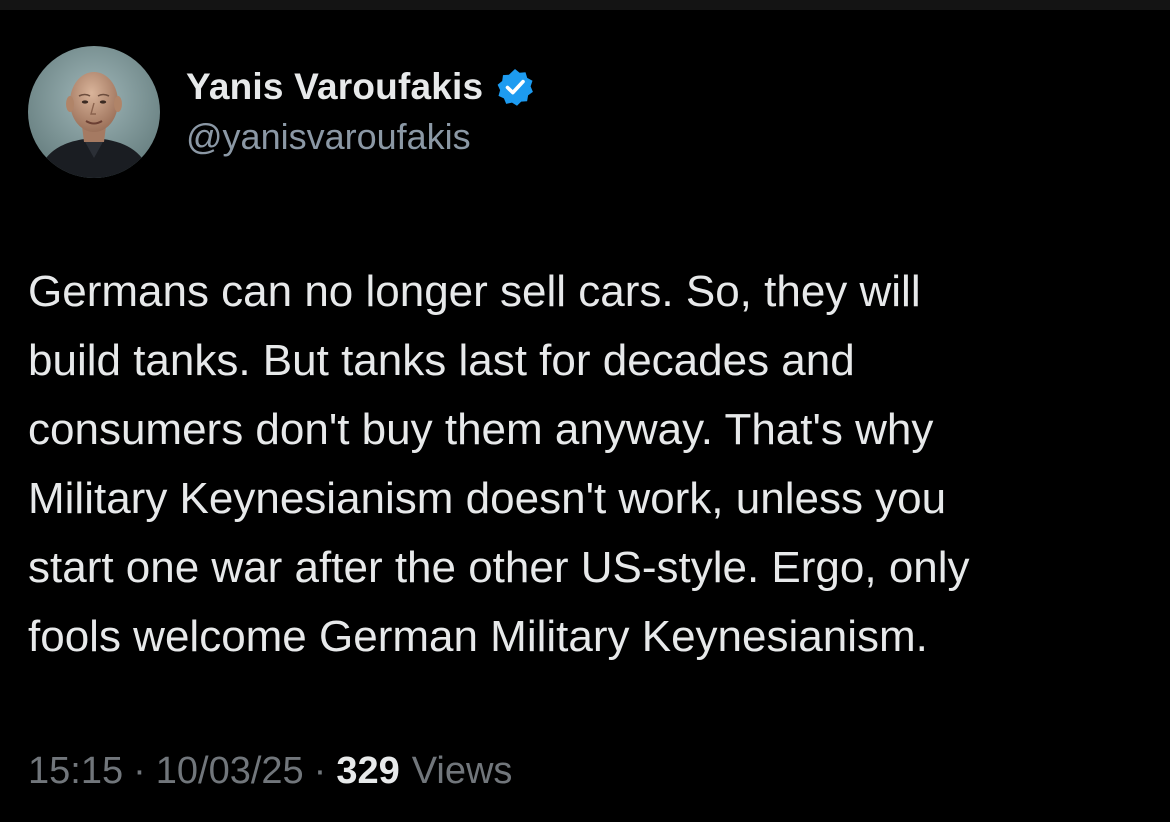 Image resolution: width=1170 pixels, height=822 pixels. I want to click on name-row: Yanis Varoufakis, so click(360, 87).